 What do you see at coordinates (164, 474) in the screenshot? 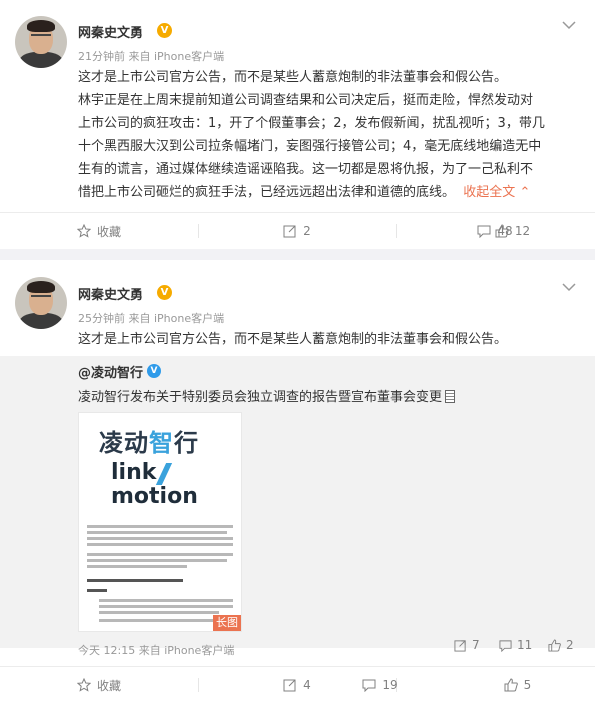
I see `logo-slash` at bounding box center [164, 474].